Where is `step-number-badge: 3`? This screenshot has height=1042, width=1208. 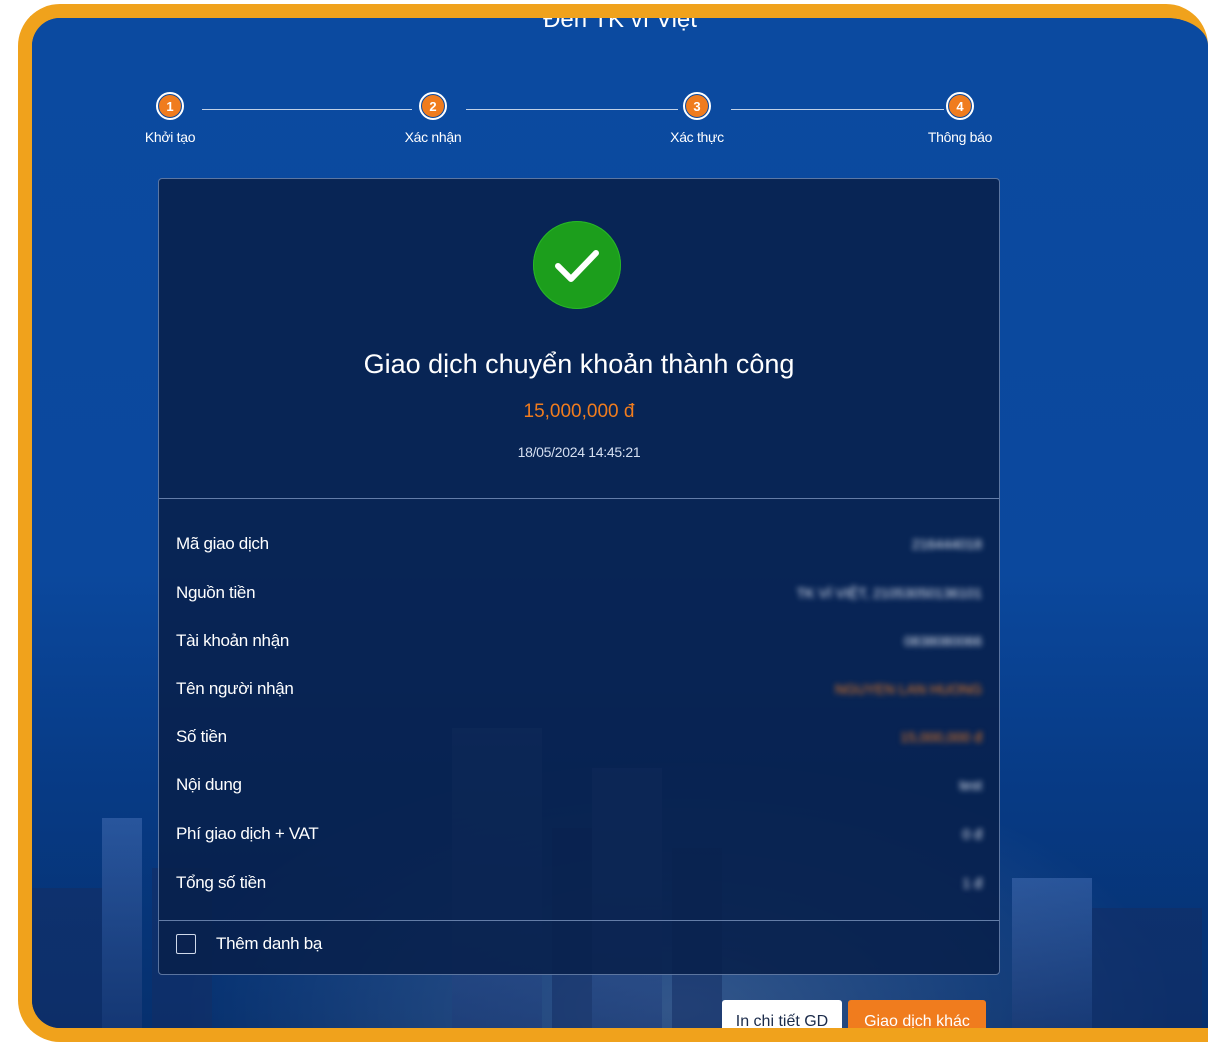
step-number-badge: 3 is located at coordinates (697, 106).